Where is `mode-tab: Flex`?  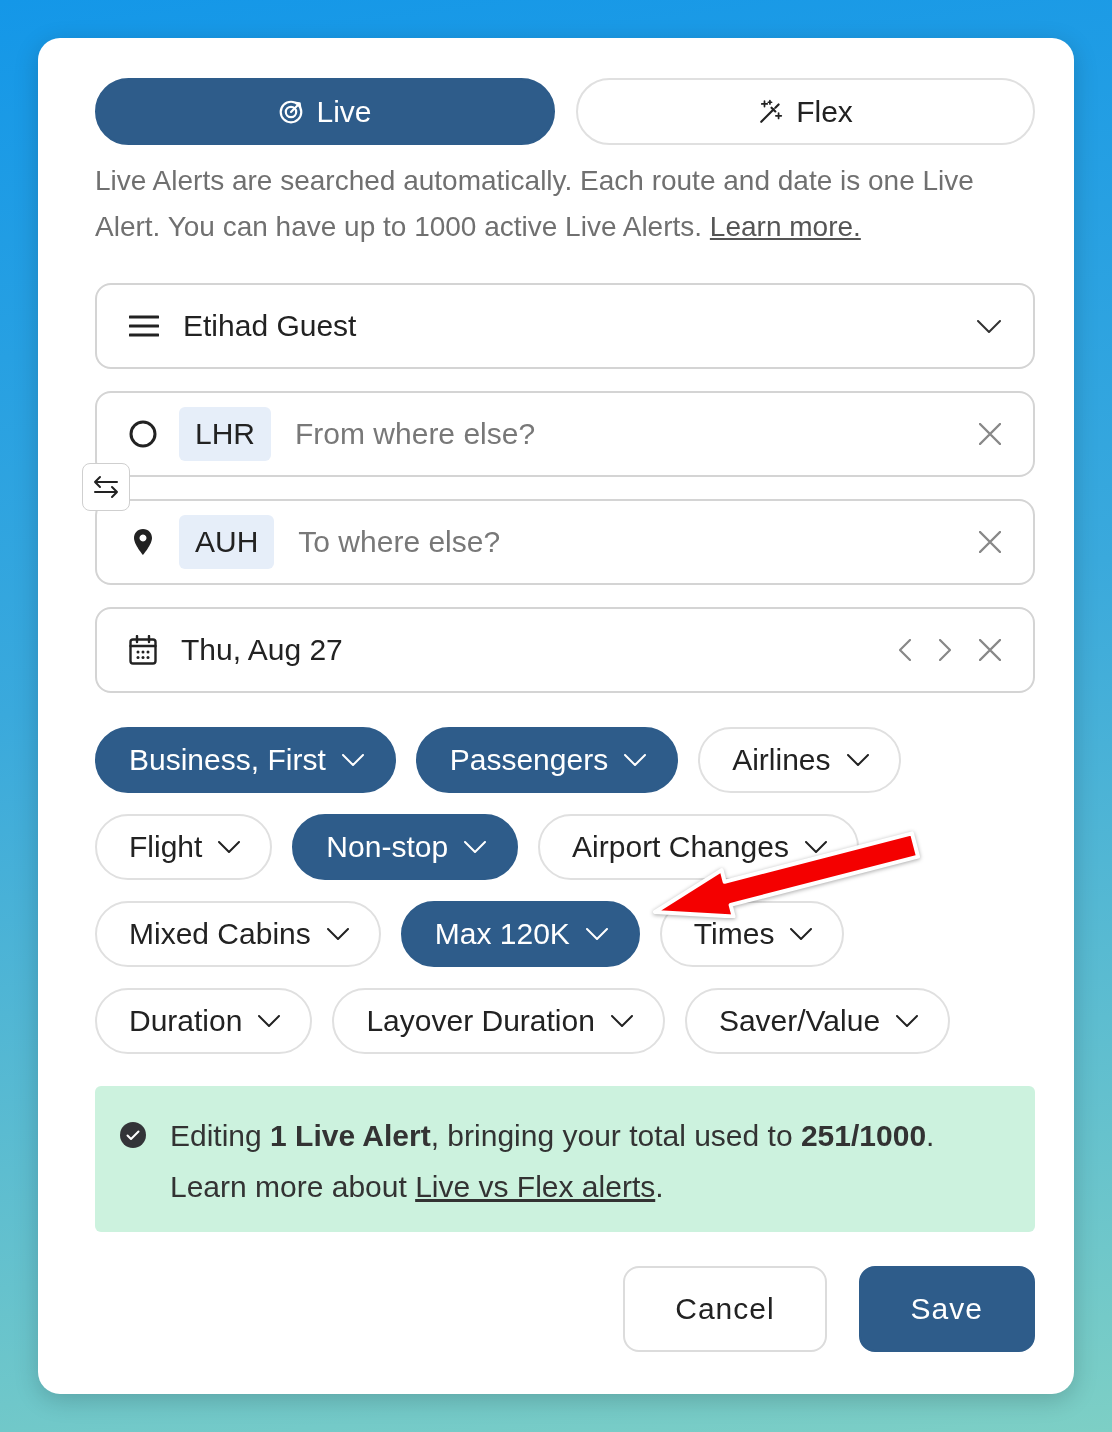
mode-tab: Flex is located at coordinates (805, 111).